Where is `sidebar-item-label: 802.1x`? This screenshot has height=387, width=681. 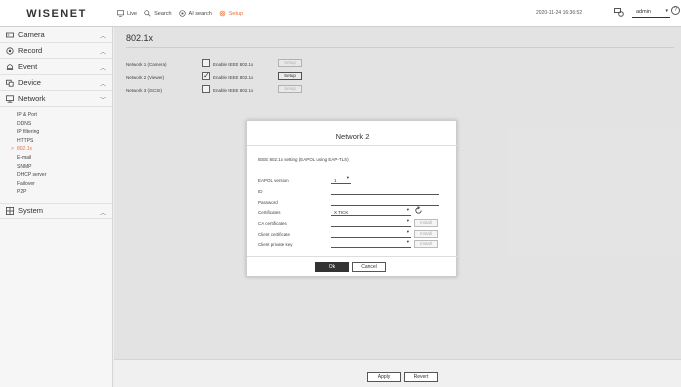
sidebar-item-label: 802.1x is located at coordinates (25, 149).